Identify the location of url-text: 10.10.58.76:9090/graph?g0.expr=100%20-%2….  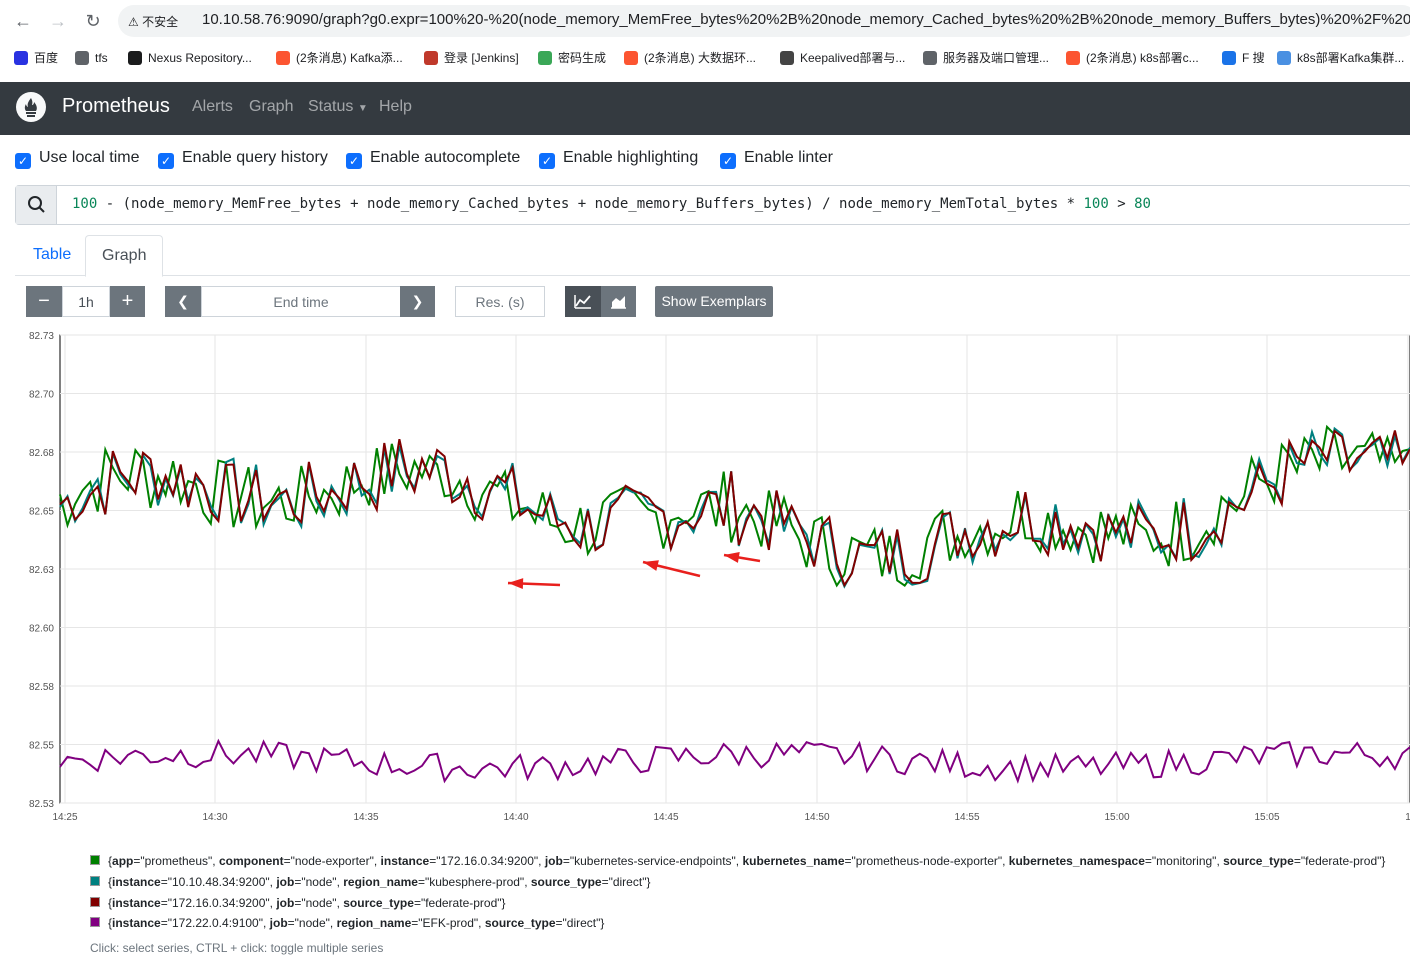
(806, 19).